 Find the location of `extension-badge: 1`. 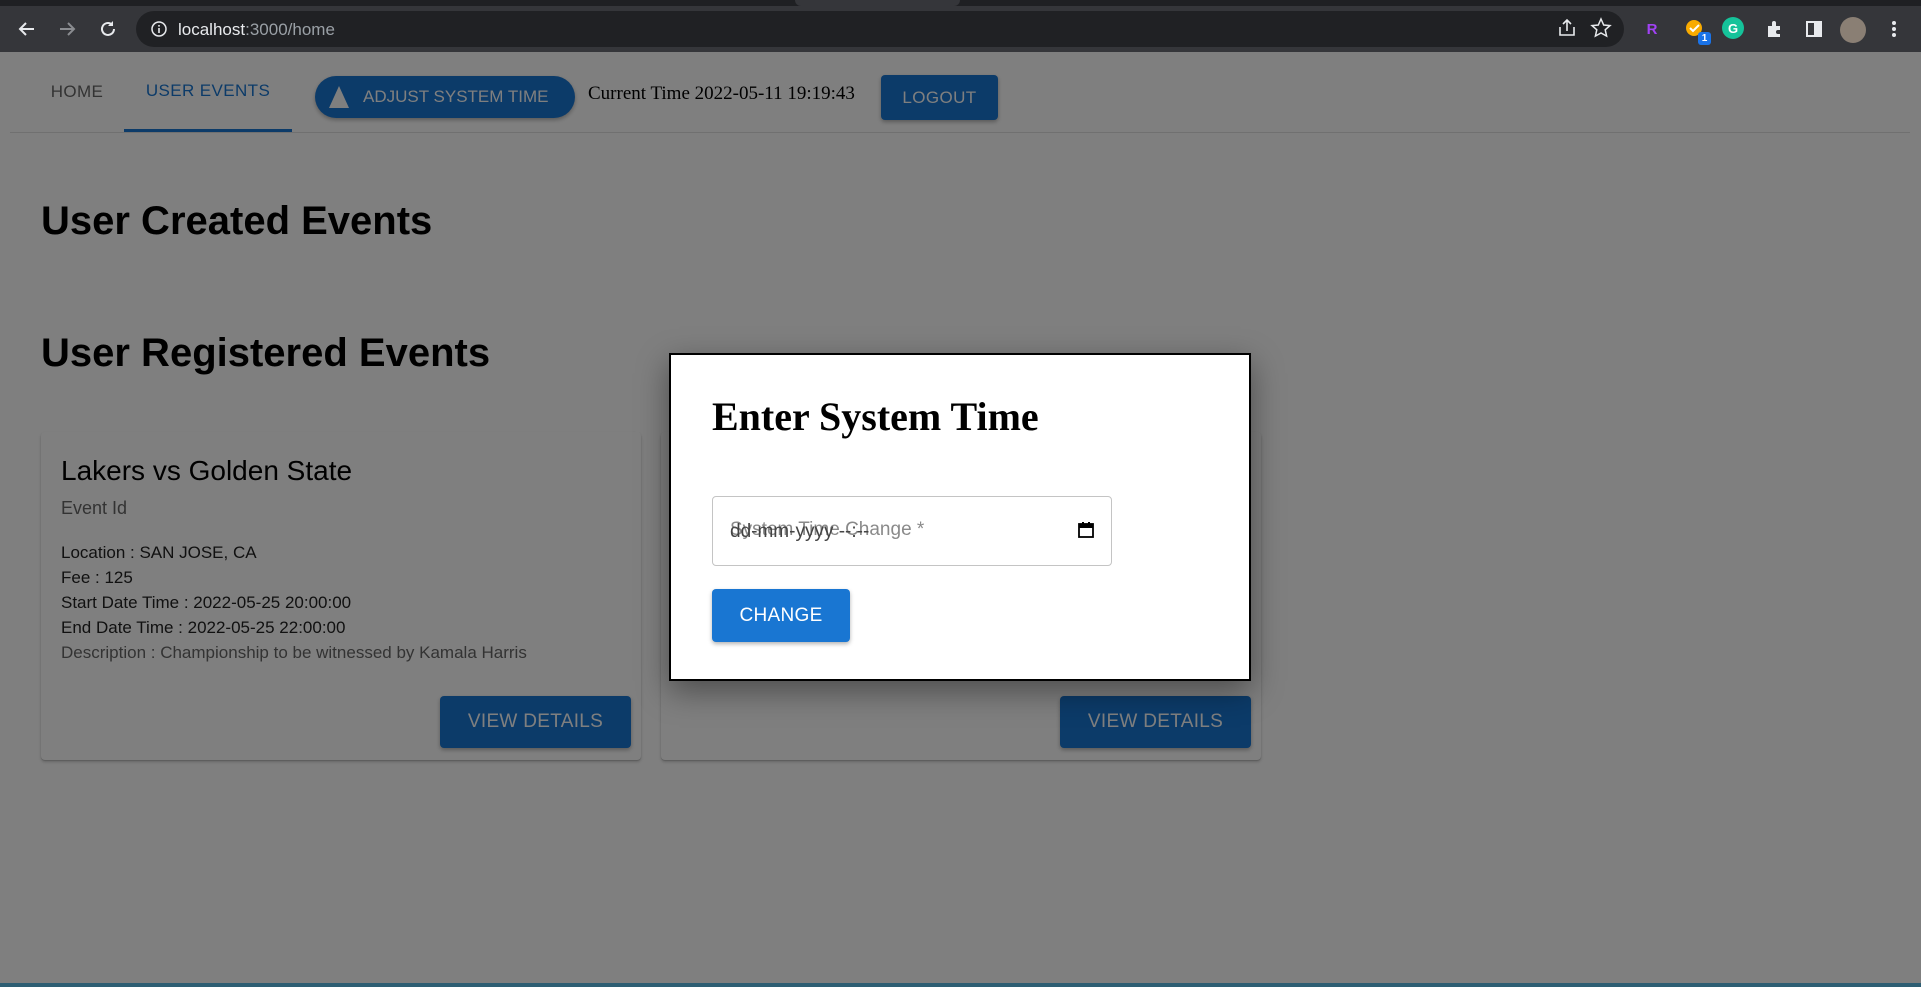

extension-badge: 1 is located at coordinates (1704, 38).